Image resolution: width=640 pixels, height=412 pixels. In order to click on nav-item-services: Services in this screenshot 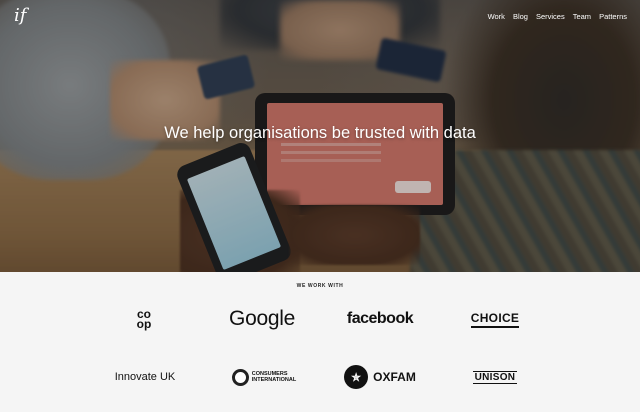, I will do `click(550, 16)`.